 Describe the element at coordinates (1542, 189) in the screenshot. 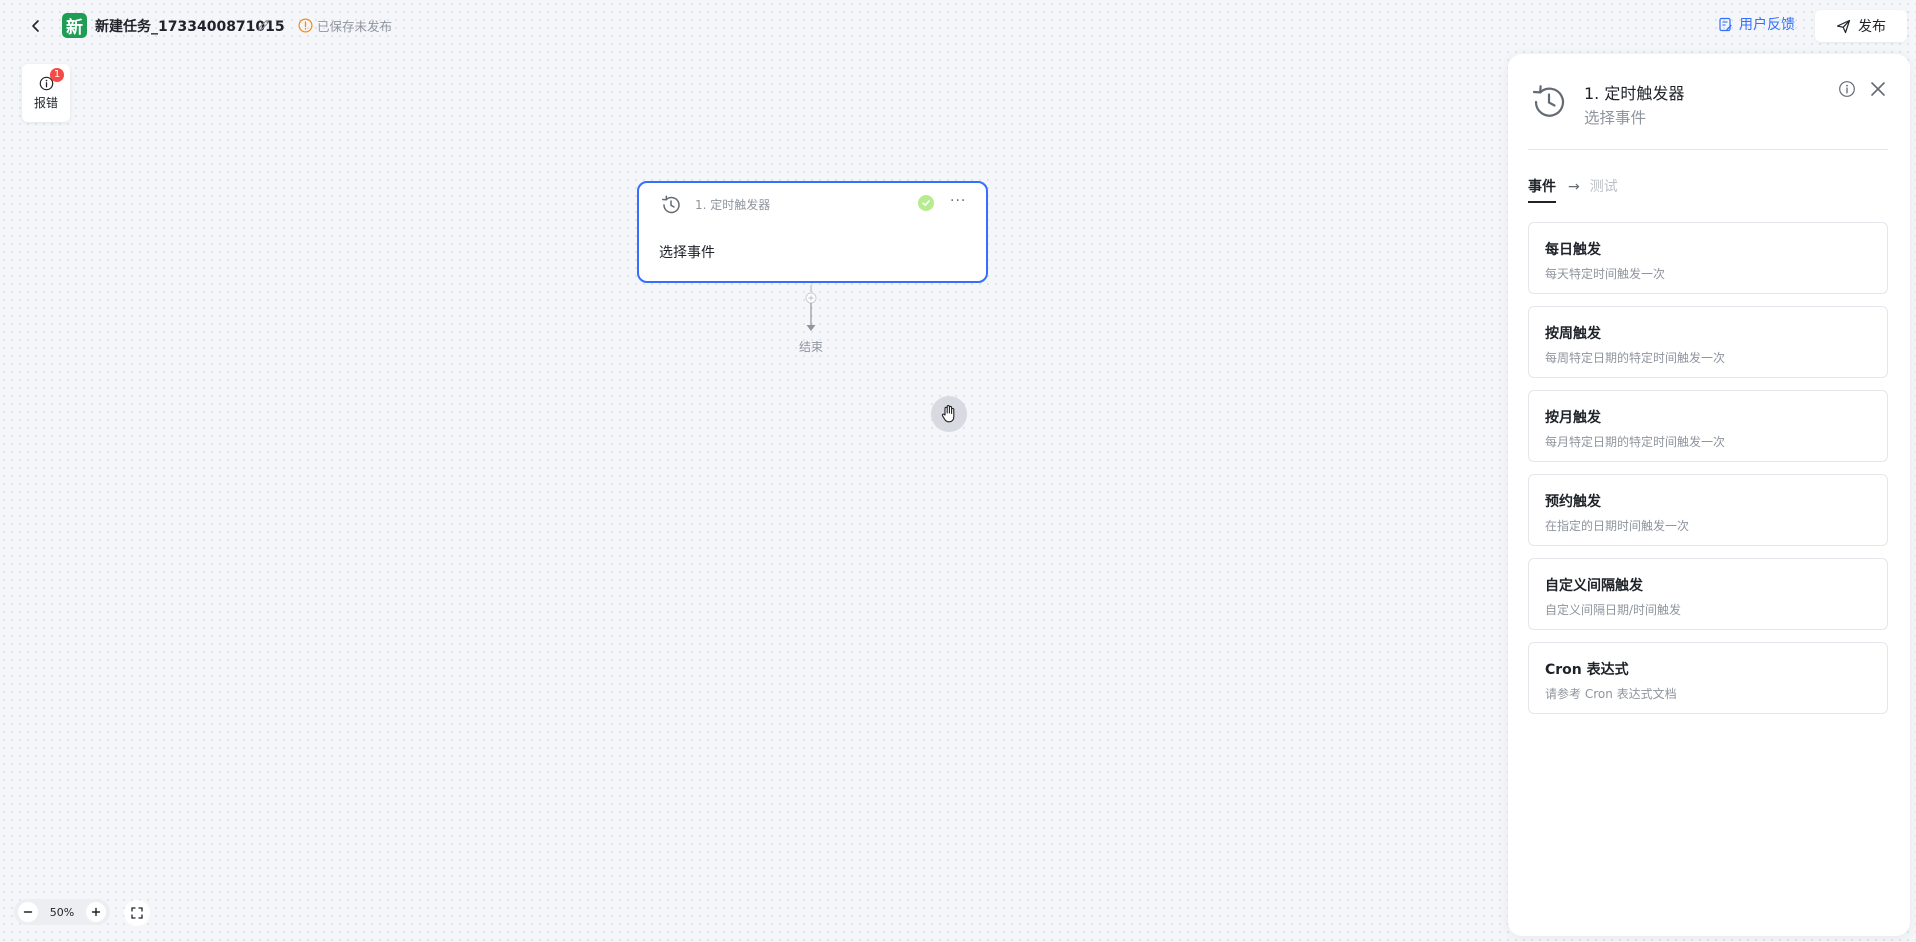

I see `tab-event: 事件` at that location.